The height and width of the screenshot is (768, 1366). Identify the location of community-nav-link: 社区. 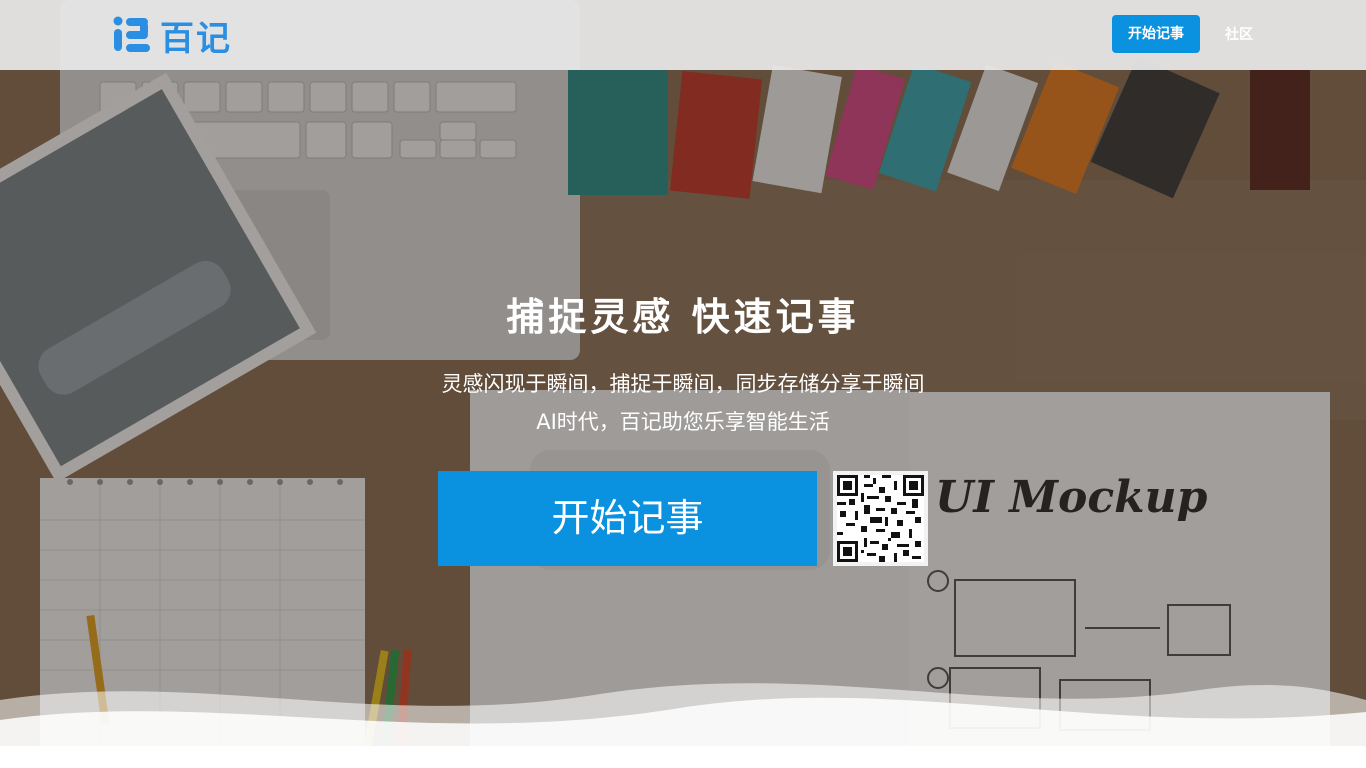
(1239, 34).